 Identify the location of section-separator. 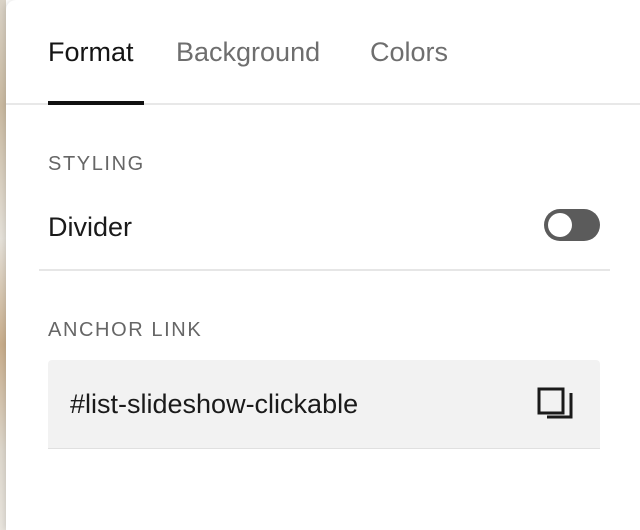
(324, 270).